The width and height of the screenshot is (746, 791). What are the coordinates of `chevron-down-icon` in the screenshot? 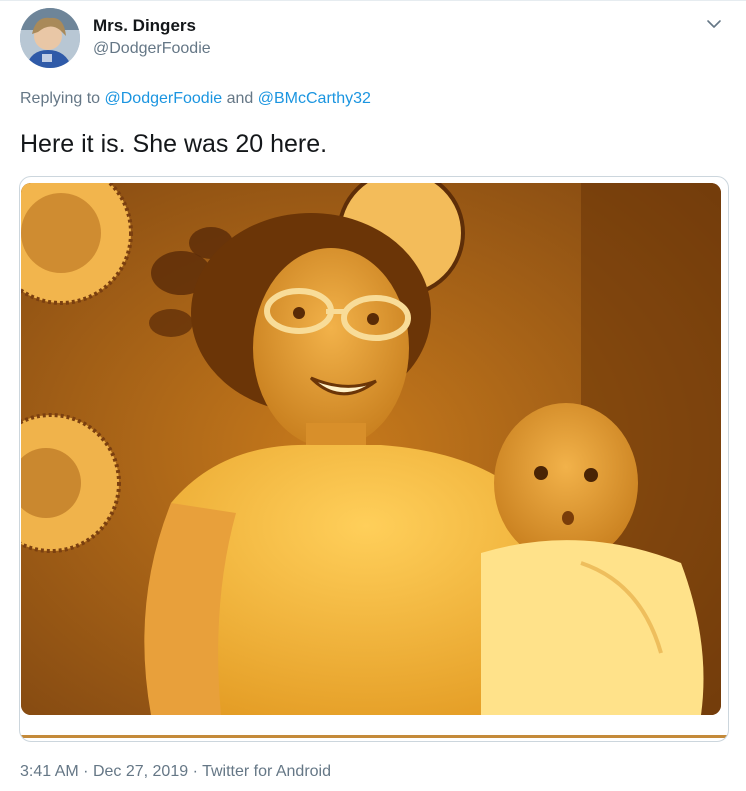 It's located at (714, 24).